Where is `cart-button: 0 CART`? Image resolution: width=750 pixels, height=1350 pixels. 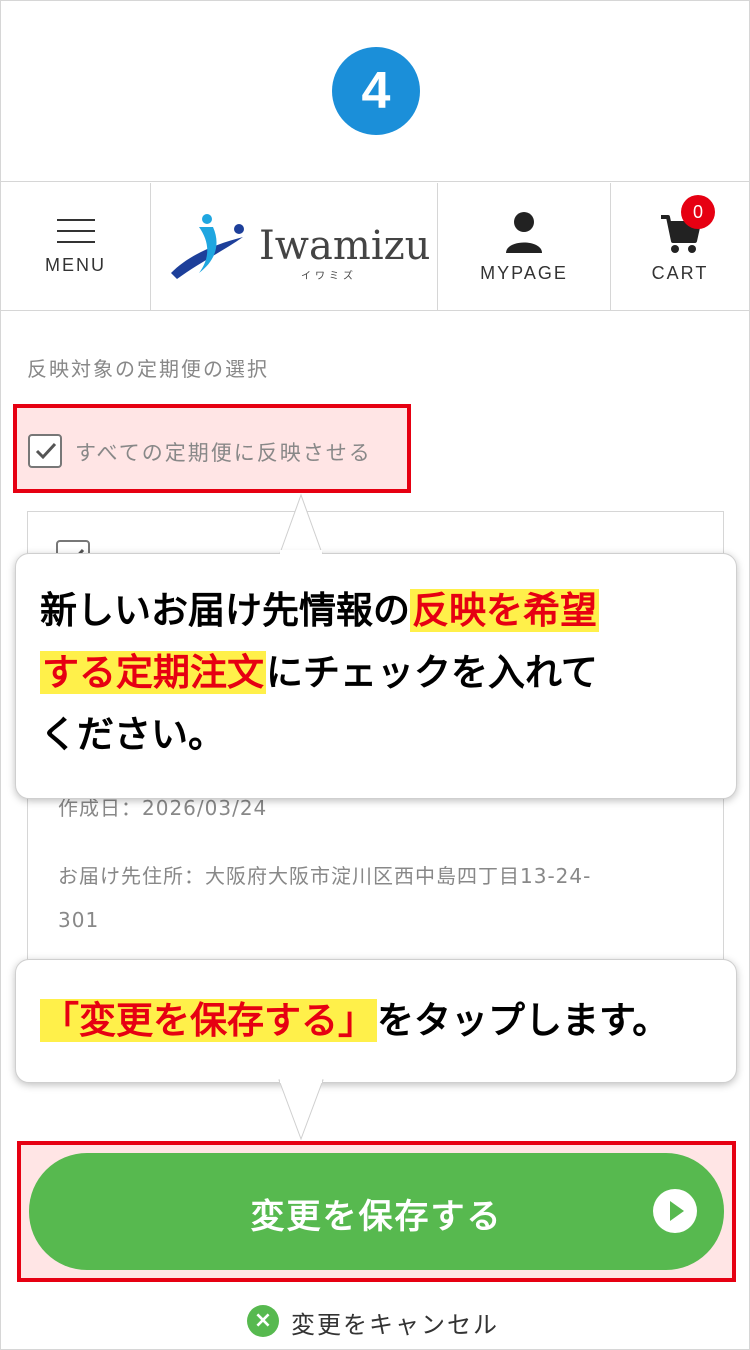
cart-button: 0 CART is located at coordinates (680, 247).